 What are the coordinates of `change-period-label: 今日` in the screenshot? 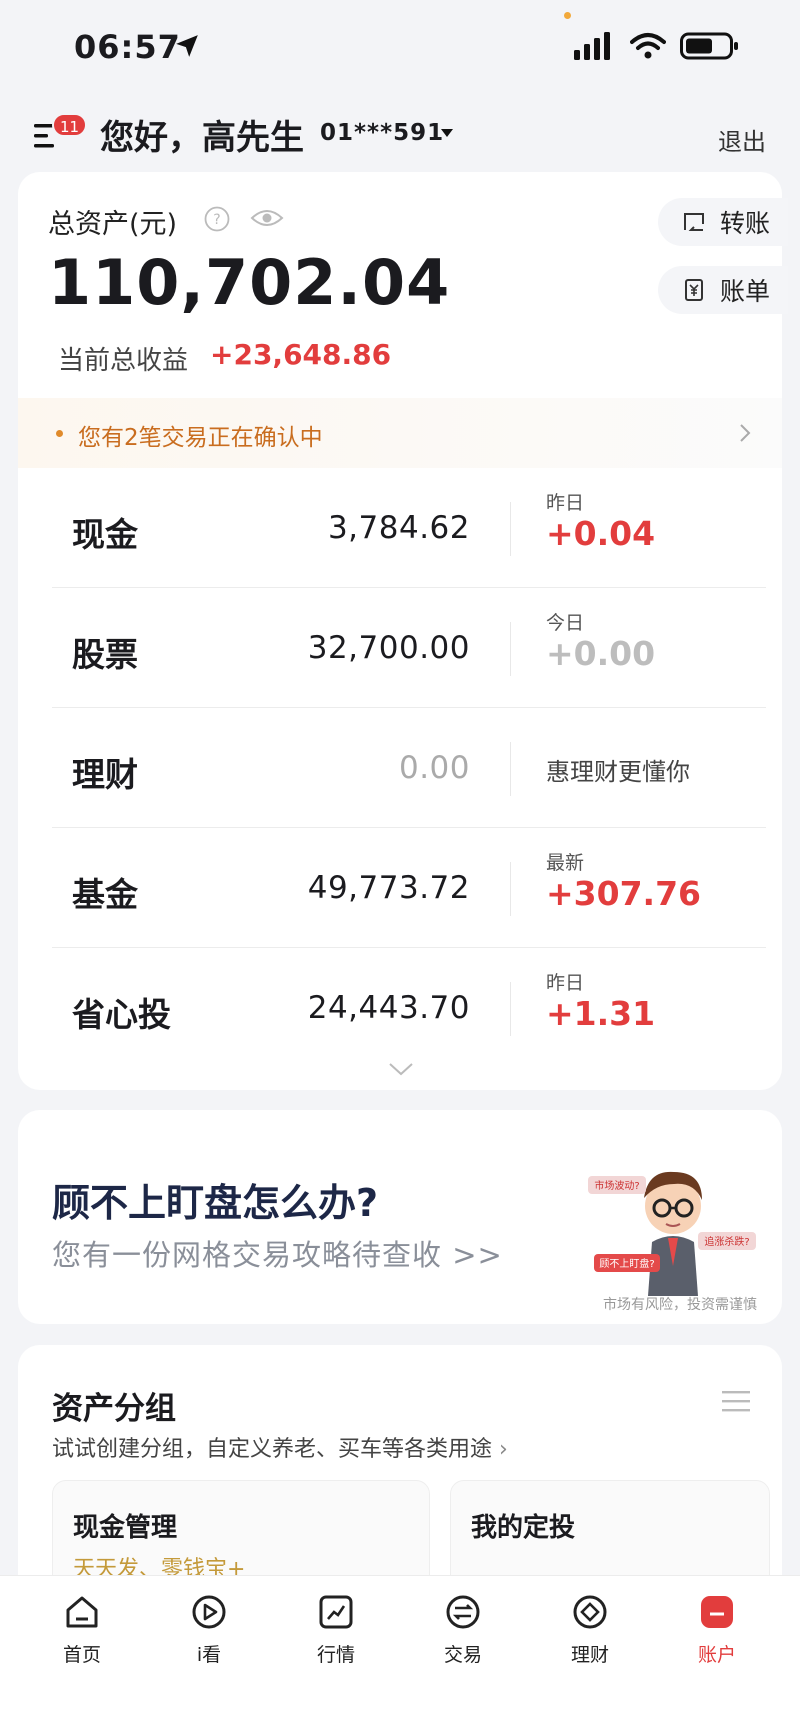 It's located at (565, 623).